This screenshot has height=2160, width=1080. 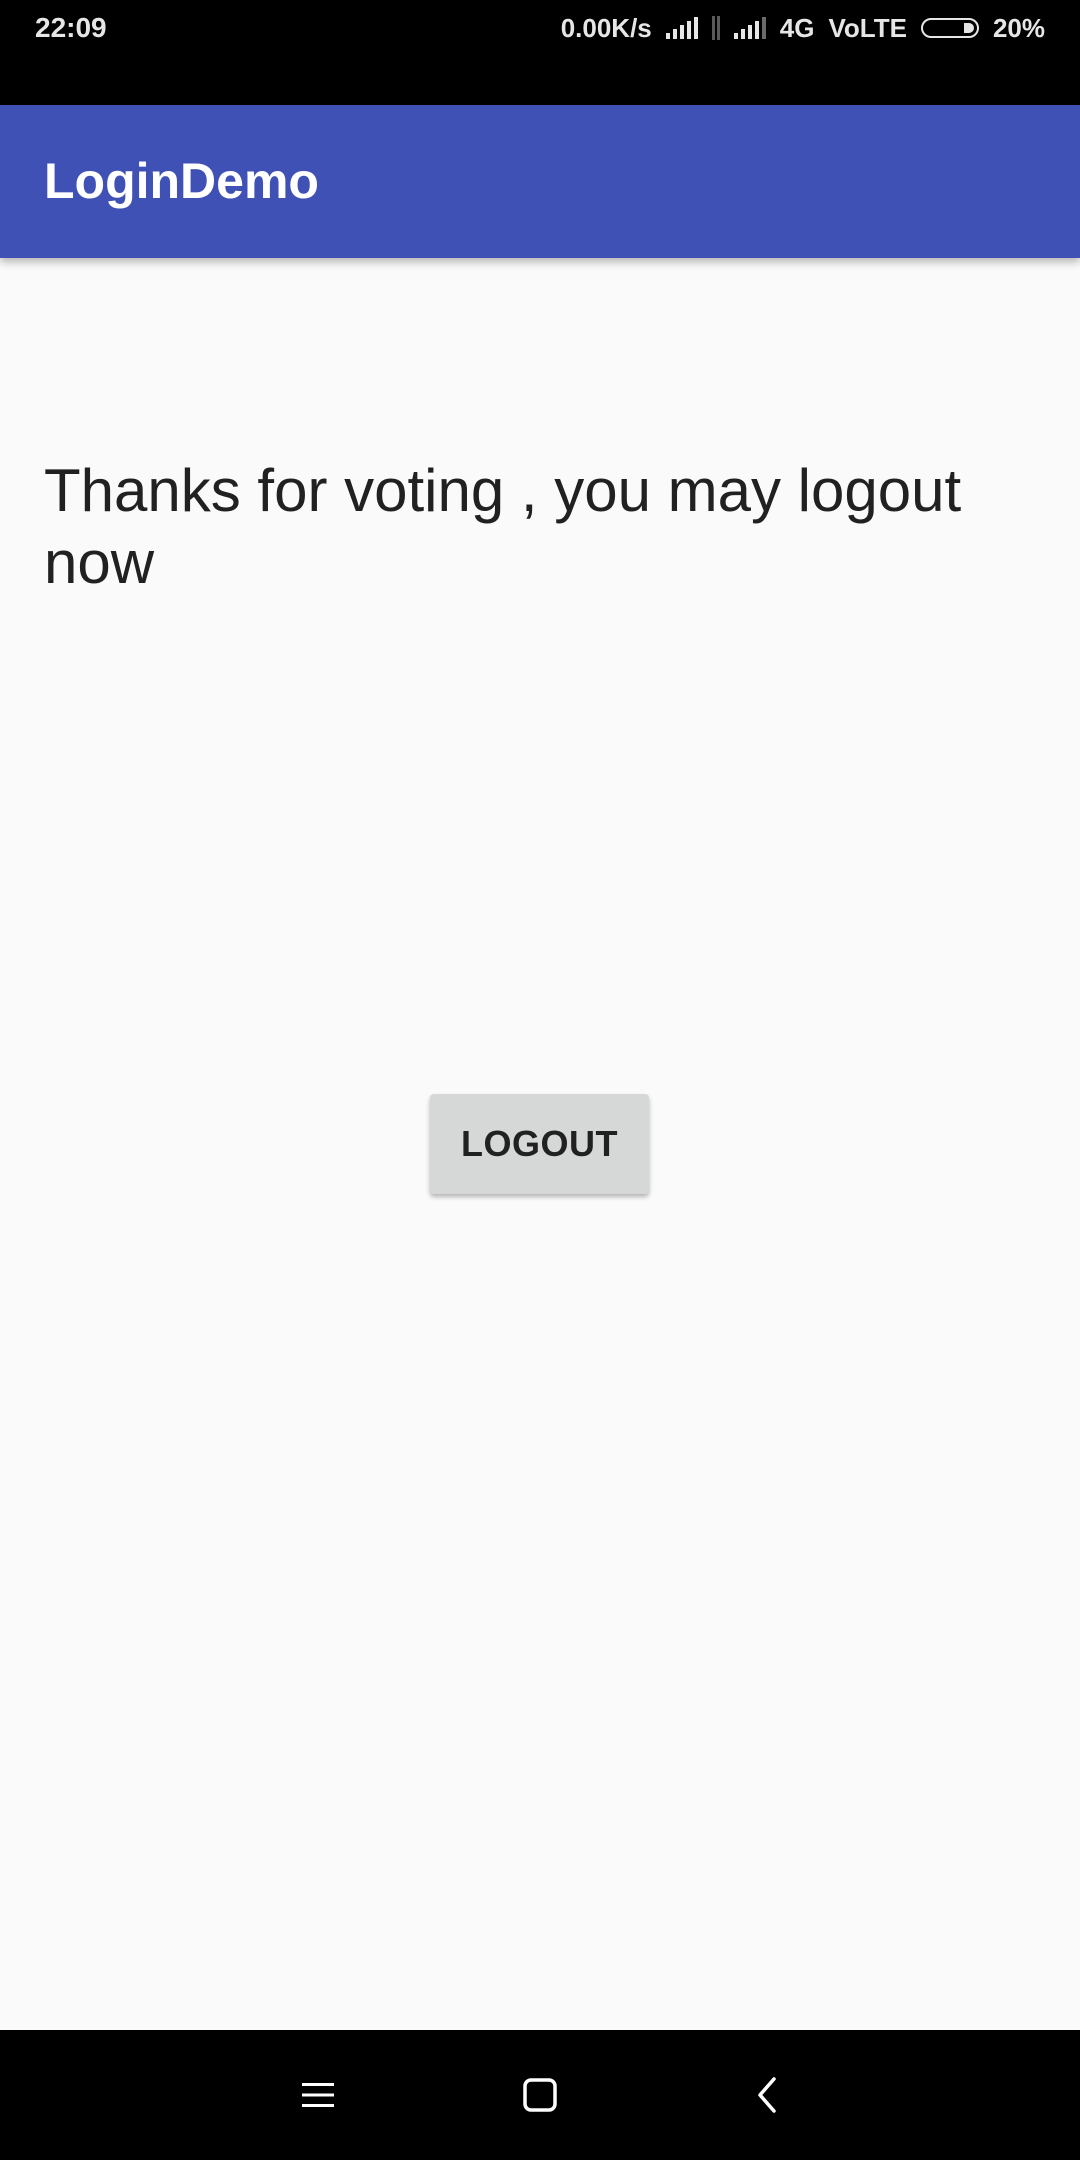 What do you see at coordinates (540, 52) in the screenshot?
I see `status-bar: 22:09 0.00K/s 4G VoLTE 20%` at bounding box center [540, 52].